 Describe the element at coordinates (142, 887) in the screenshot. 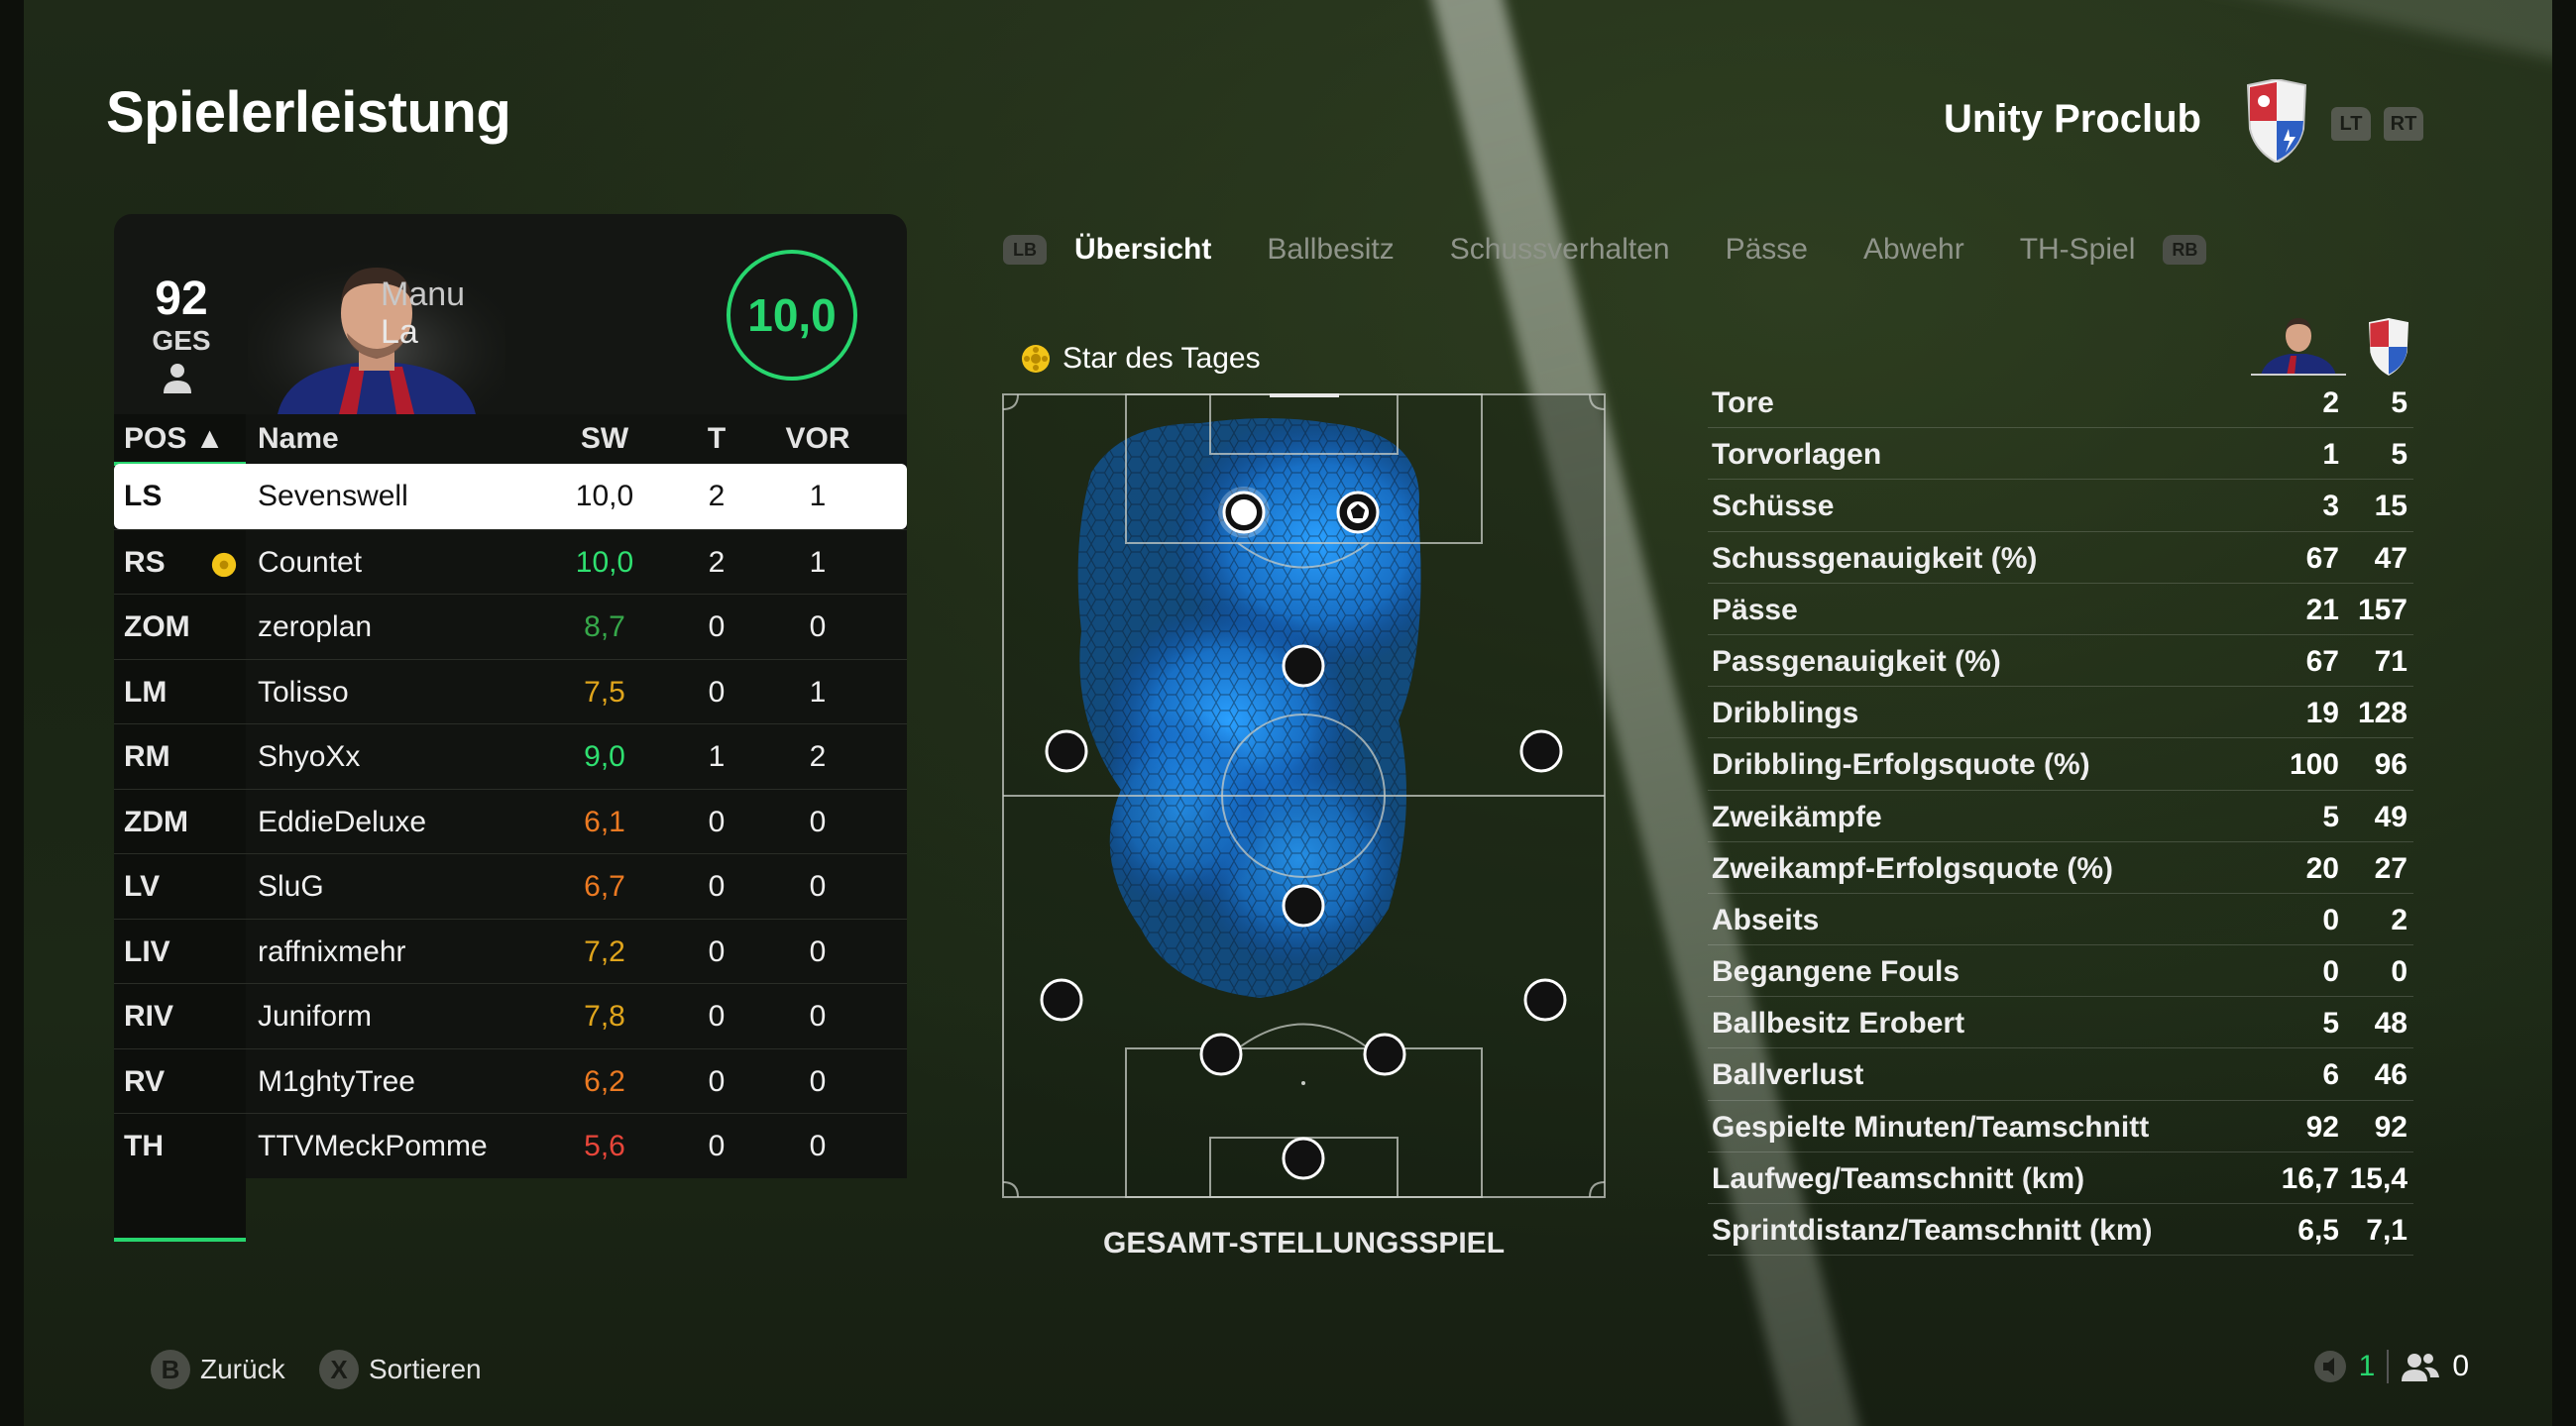

I see `row-position: LV` at that location.